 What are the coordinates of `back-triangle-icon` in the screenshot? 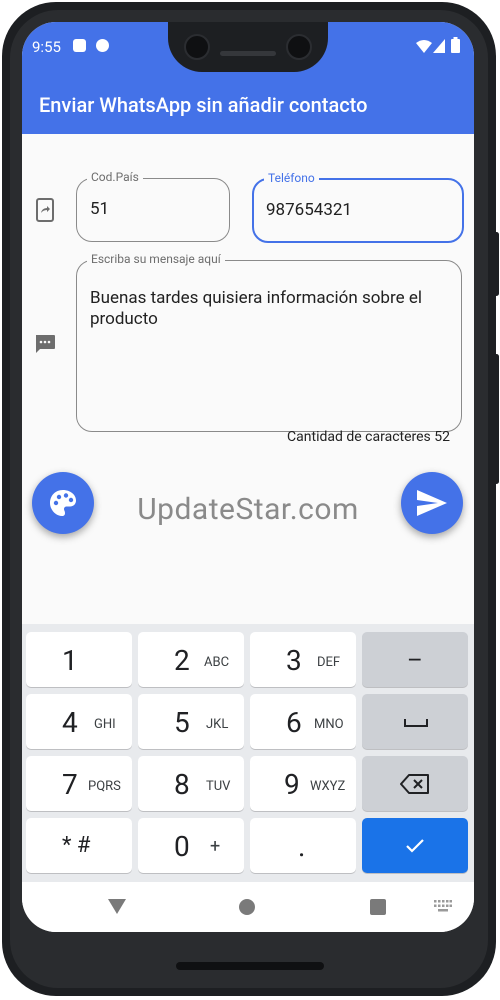 It's located at (117, 906).